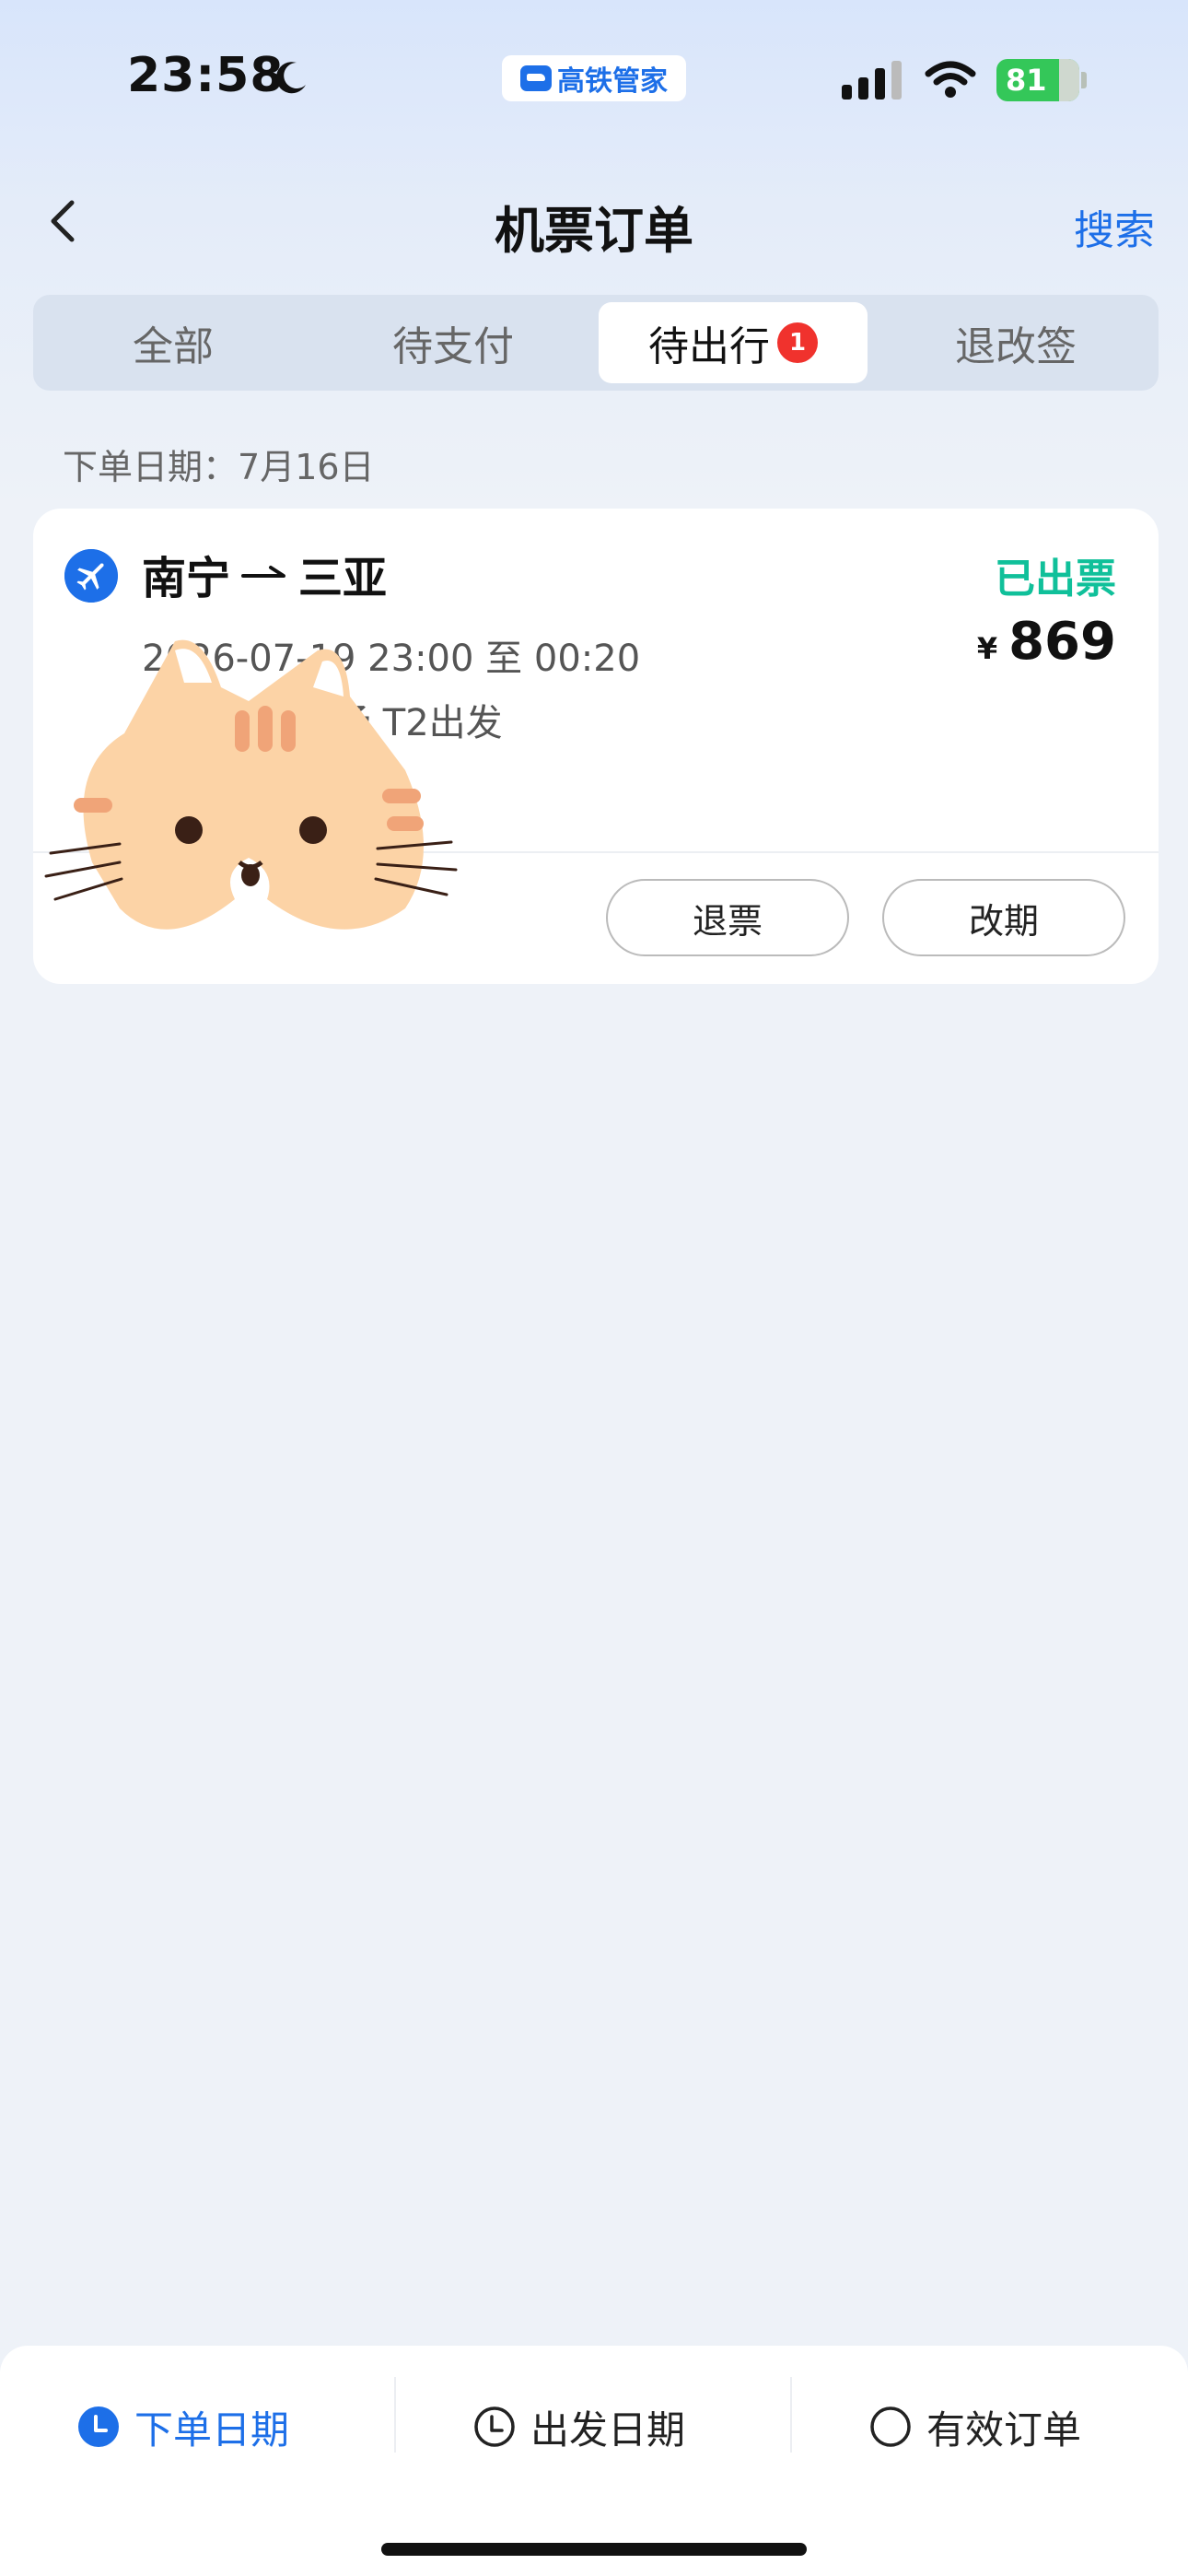  I want to click on order-date-header: 下单日期：7月16日, so click(219, 464).